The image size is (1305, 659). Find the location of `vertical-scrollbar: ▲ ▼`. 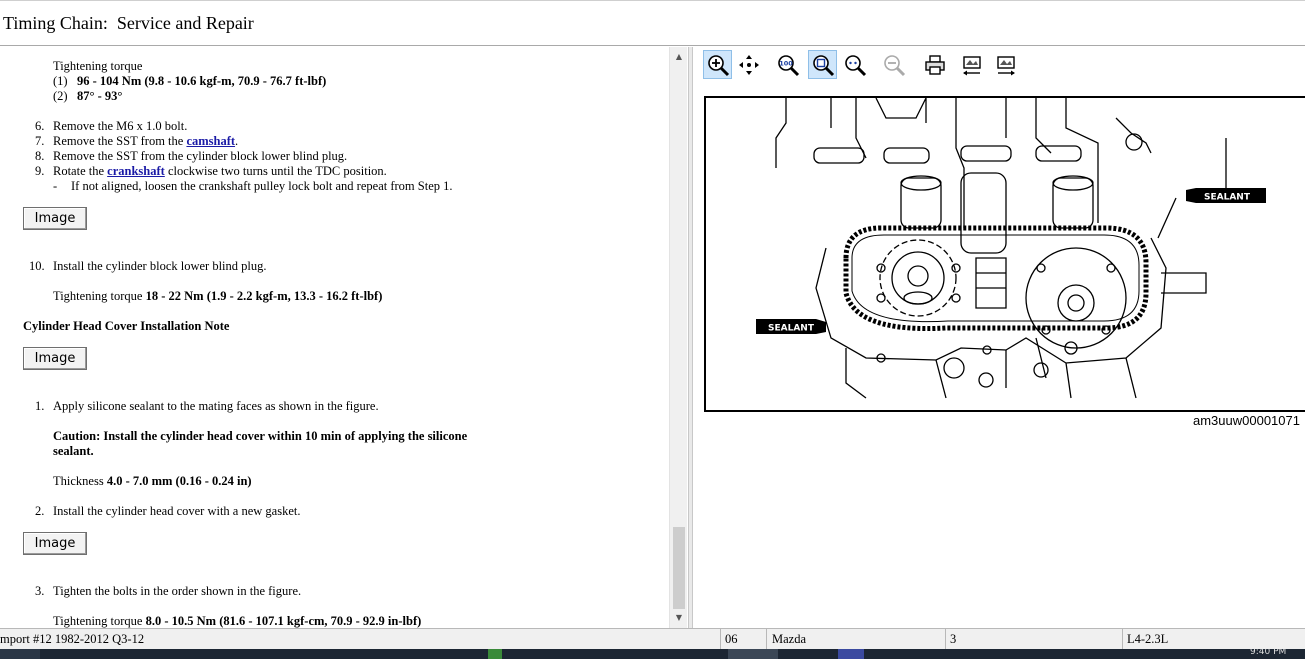

vertical-scrollbar: ▲ ▼ is located at coordinates (678, 337).